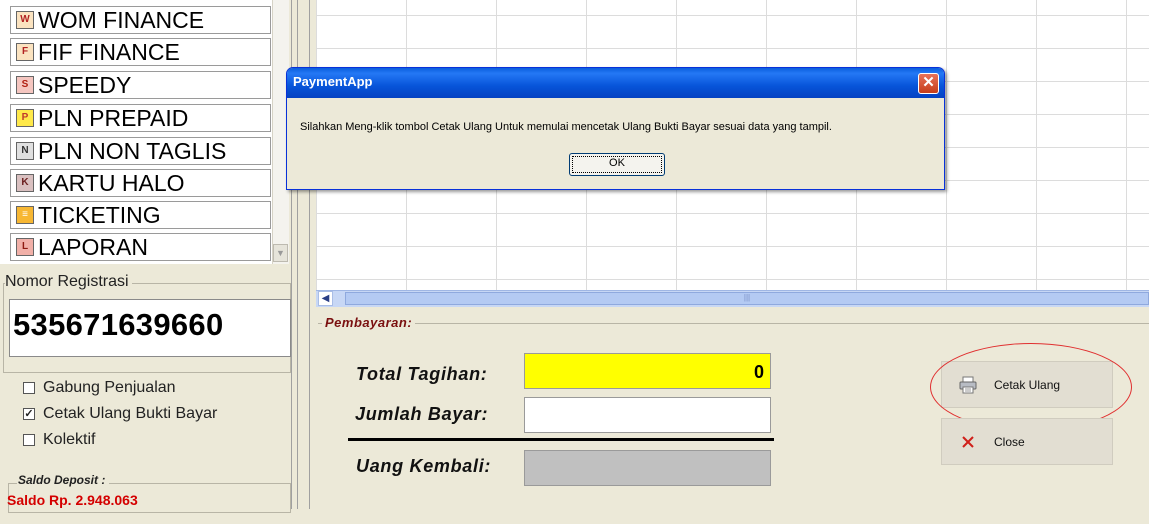 The height and width of the screenshot is (524, 1149). I want to click on total-tagihan-label: Total Tagihan:, so click(422, 374).